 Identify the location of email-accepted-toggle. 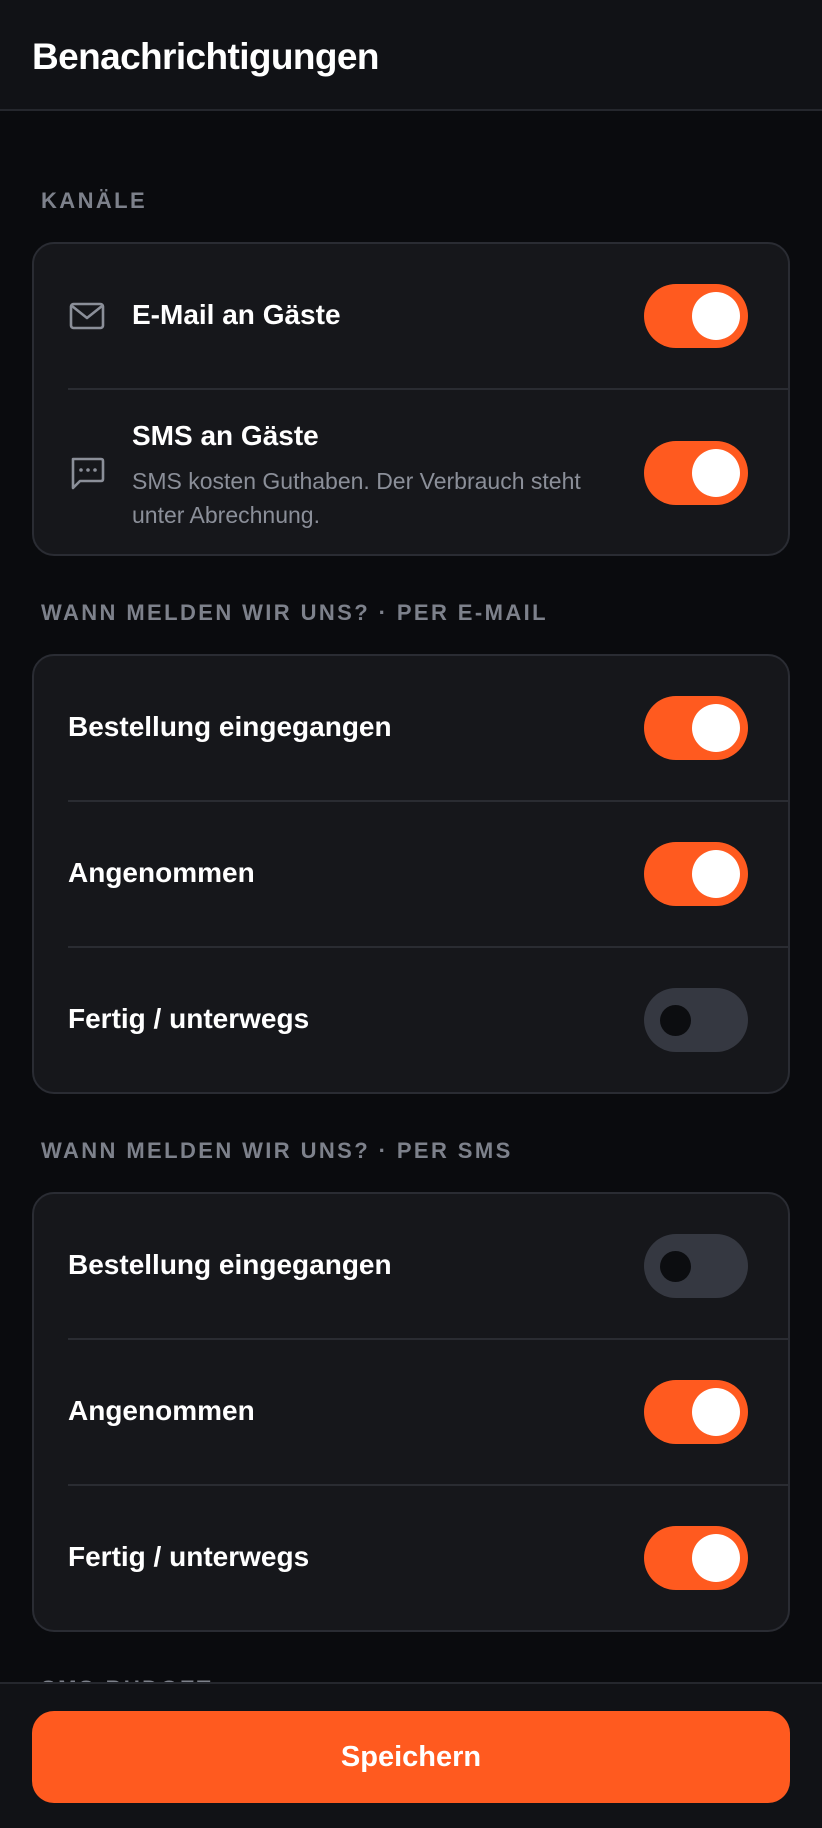
(696, 874).